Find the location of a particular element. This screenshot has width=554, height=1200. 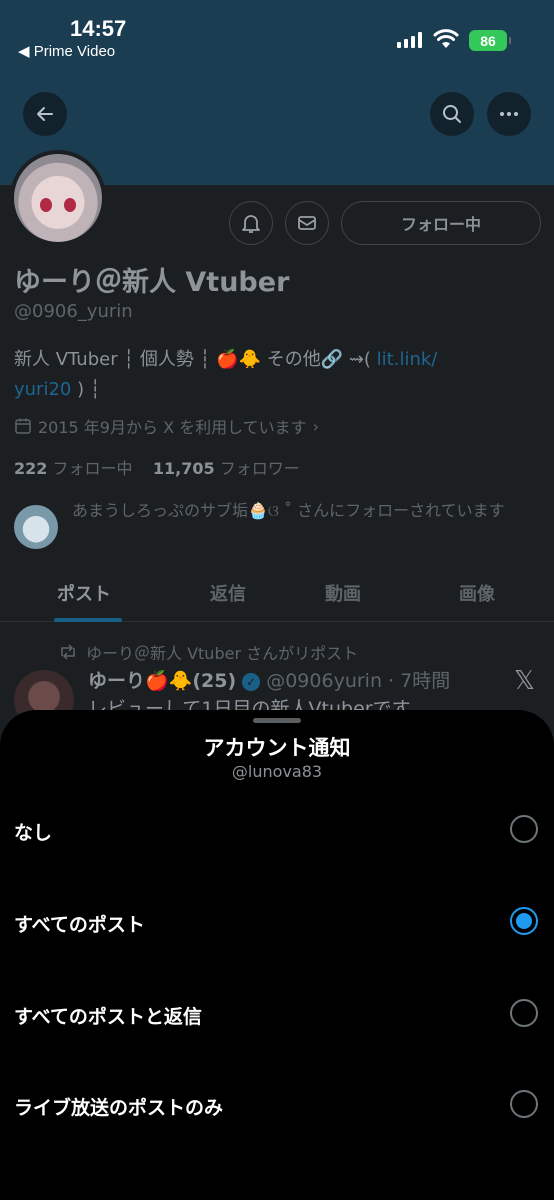

joined-date: 2015 年9月から X を利用しています › is located at coordinates (166, 426).